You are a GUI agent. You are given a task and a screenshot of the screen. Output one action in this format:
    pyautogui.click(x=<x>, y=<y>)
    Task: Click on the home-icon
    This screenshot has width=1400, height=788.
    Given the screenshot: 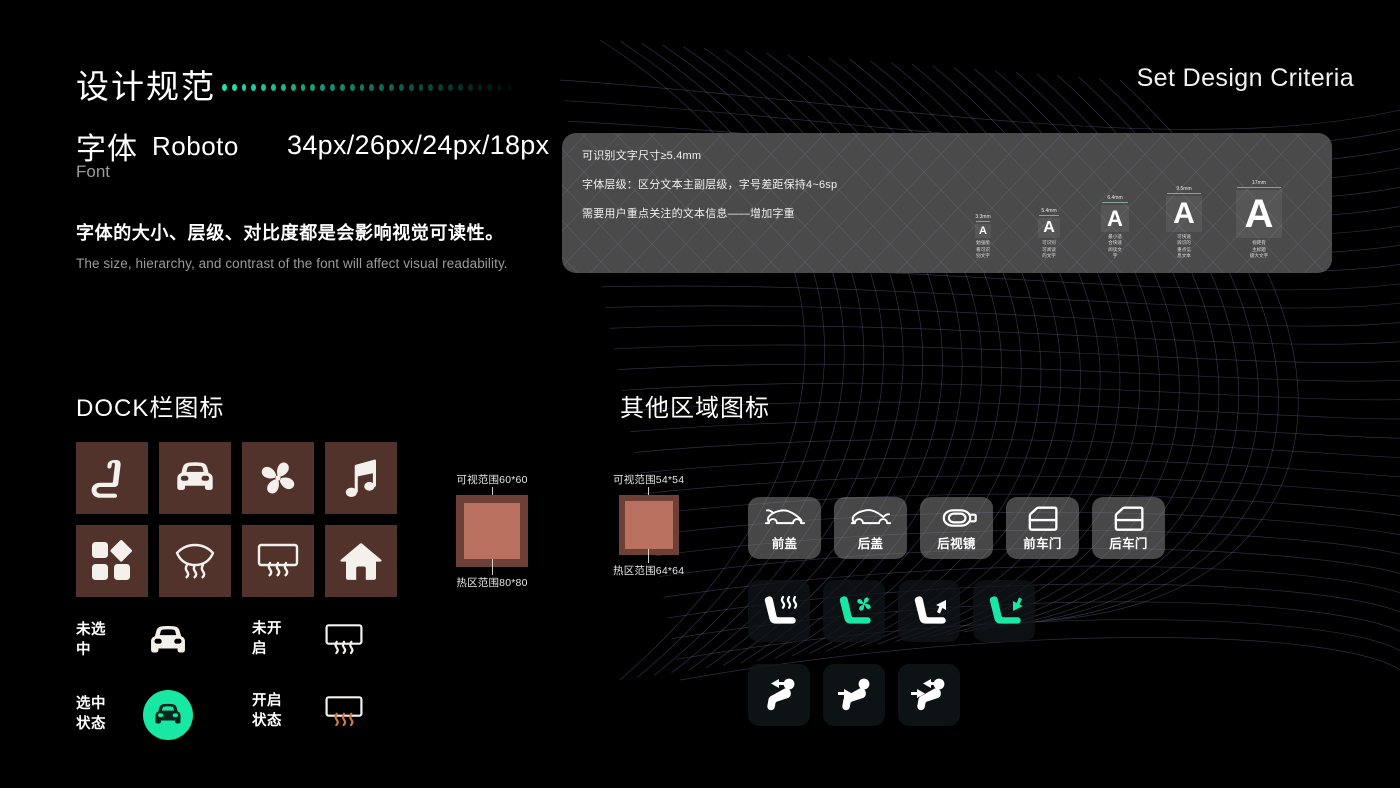 What is the action you would take?
    pyautogui.click(x=361, y=561)
    